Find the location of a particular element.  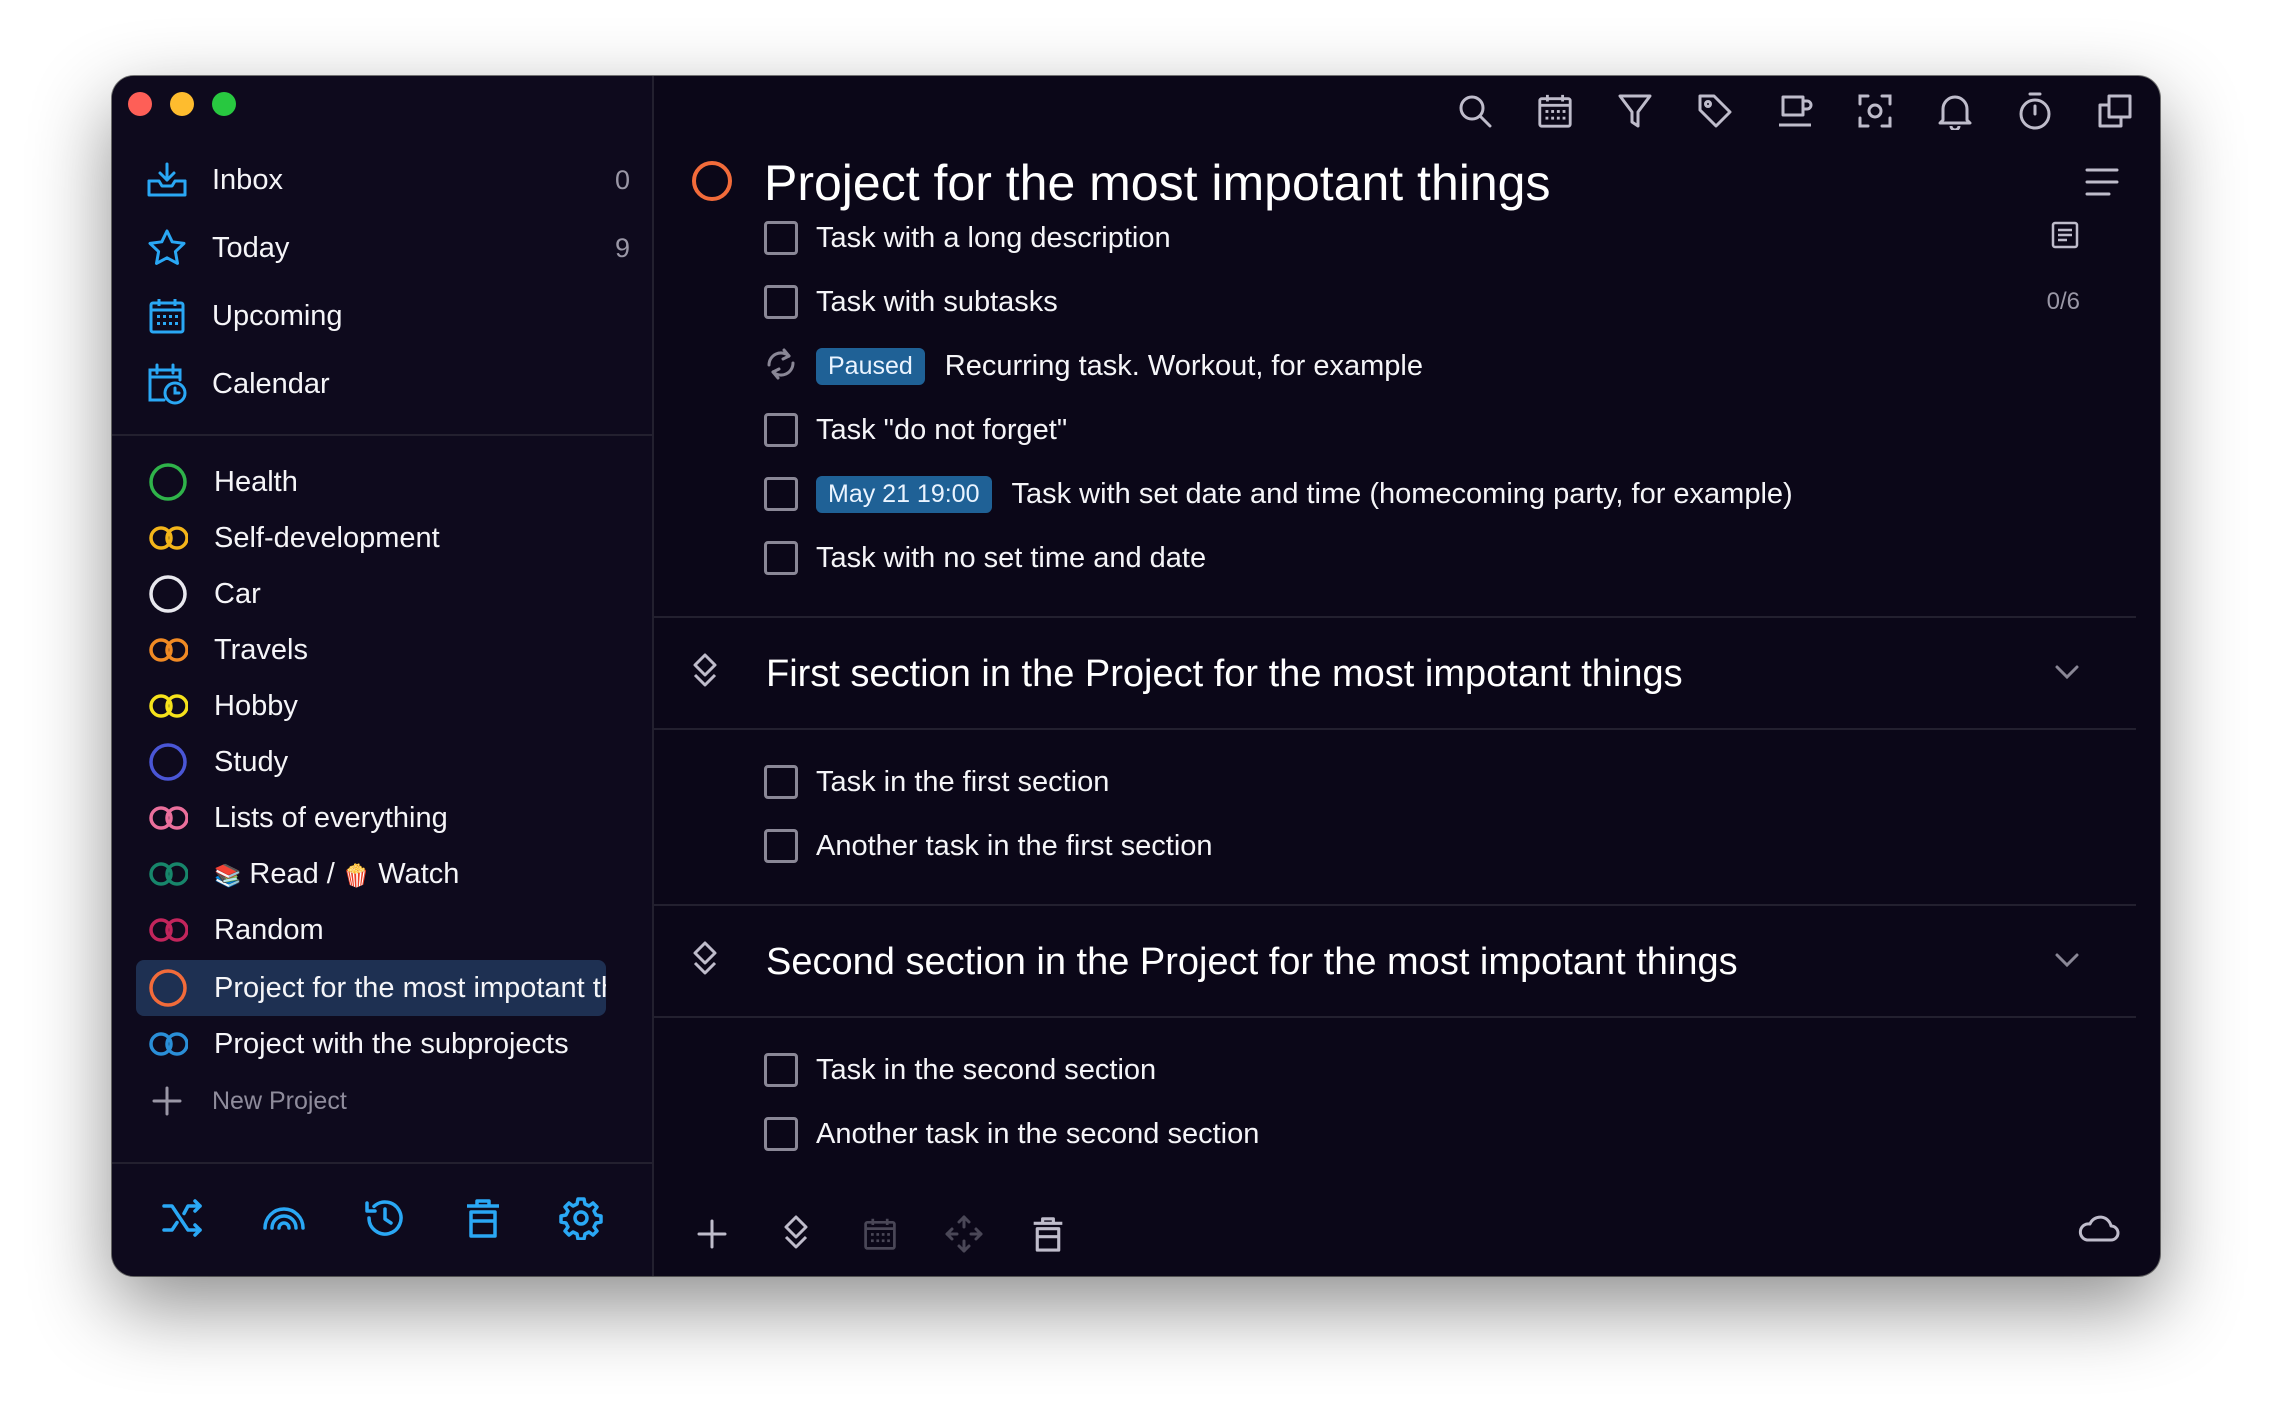

main-bottom-bar is located at coordinates (880, 1234).